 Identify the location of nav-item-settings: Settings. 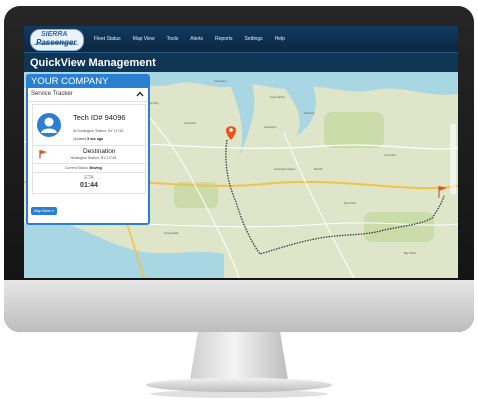
(254, 39).